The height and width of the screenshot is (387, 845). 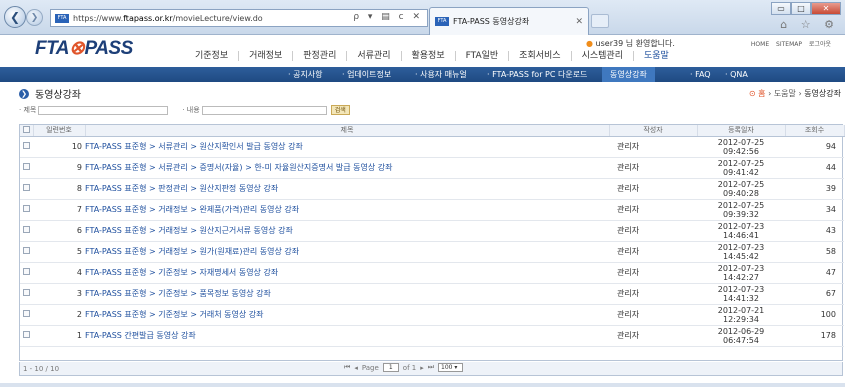 I want to click on page-title: ❯ 동영상강좌, so click(x=50, y=93).